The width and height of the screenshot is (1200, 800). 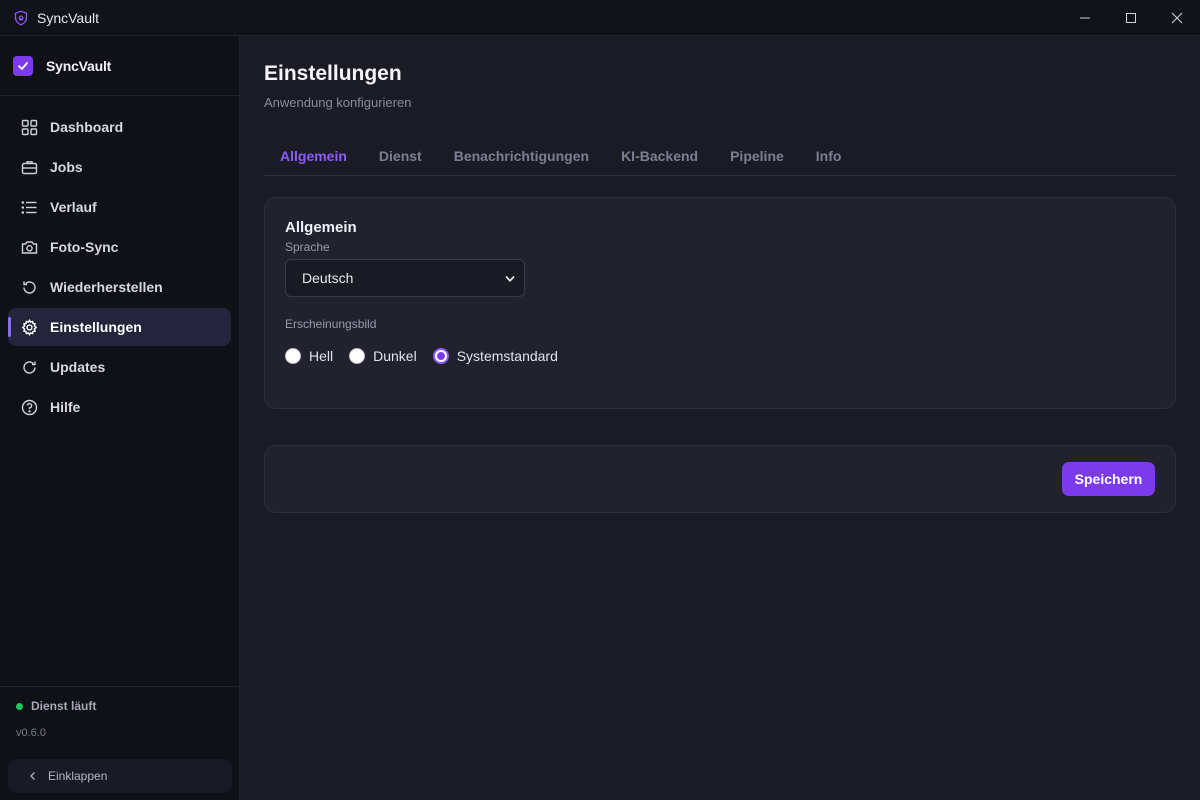 What do you see at coordinates (78, 776) in the screenshot?
I see `collapse-label: Einklappen` at bounding box center [78, 776].